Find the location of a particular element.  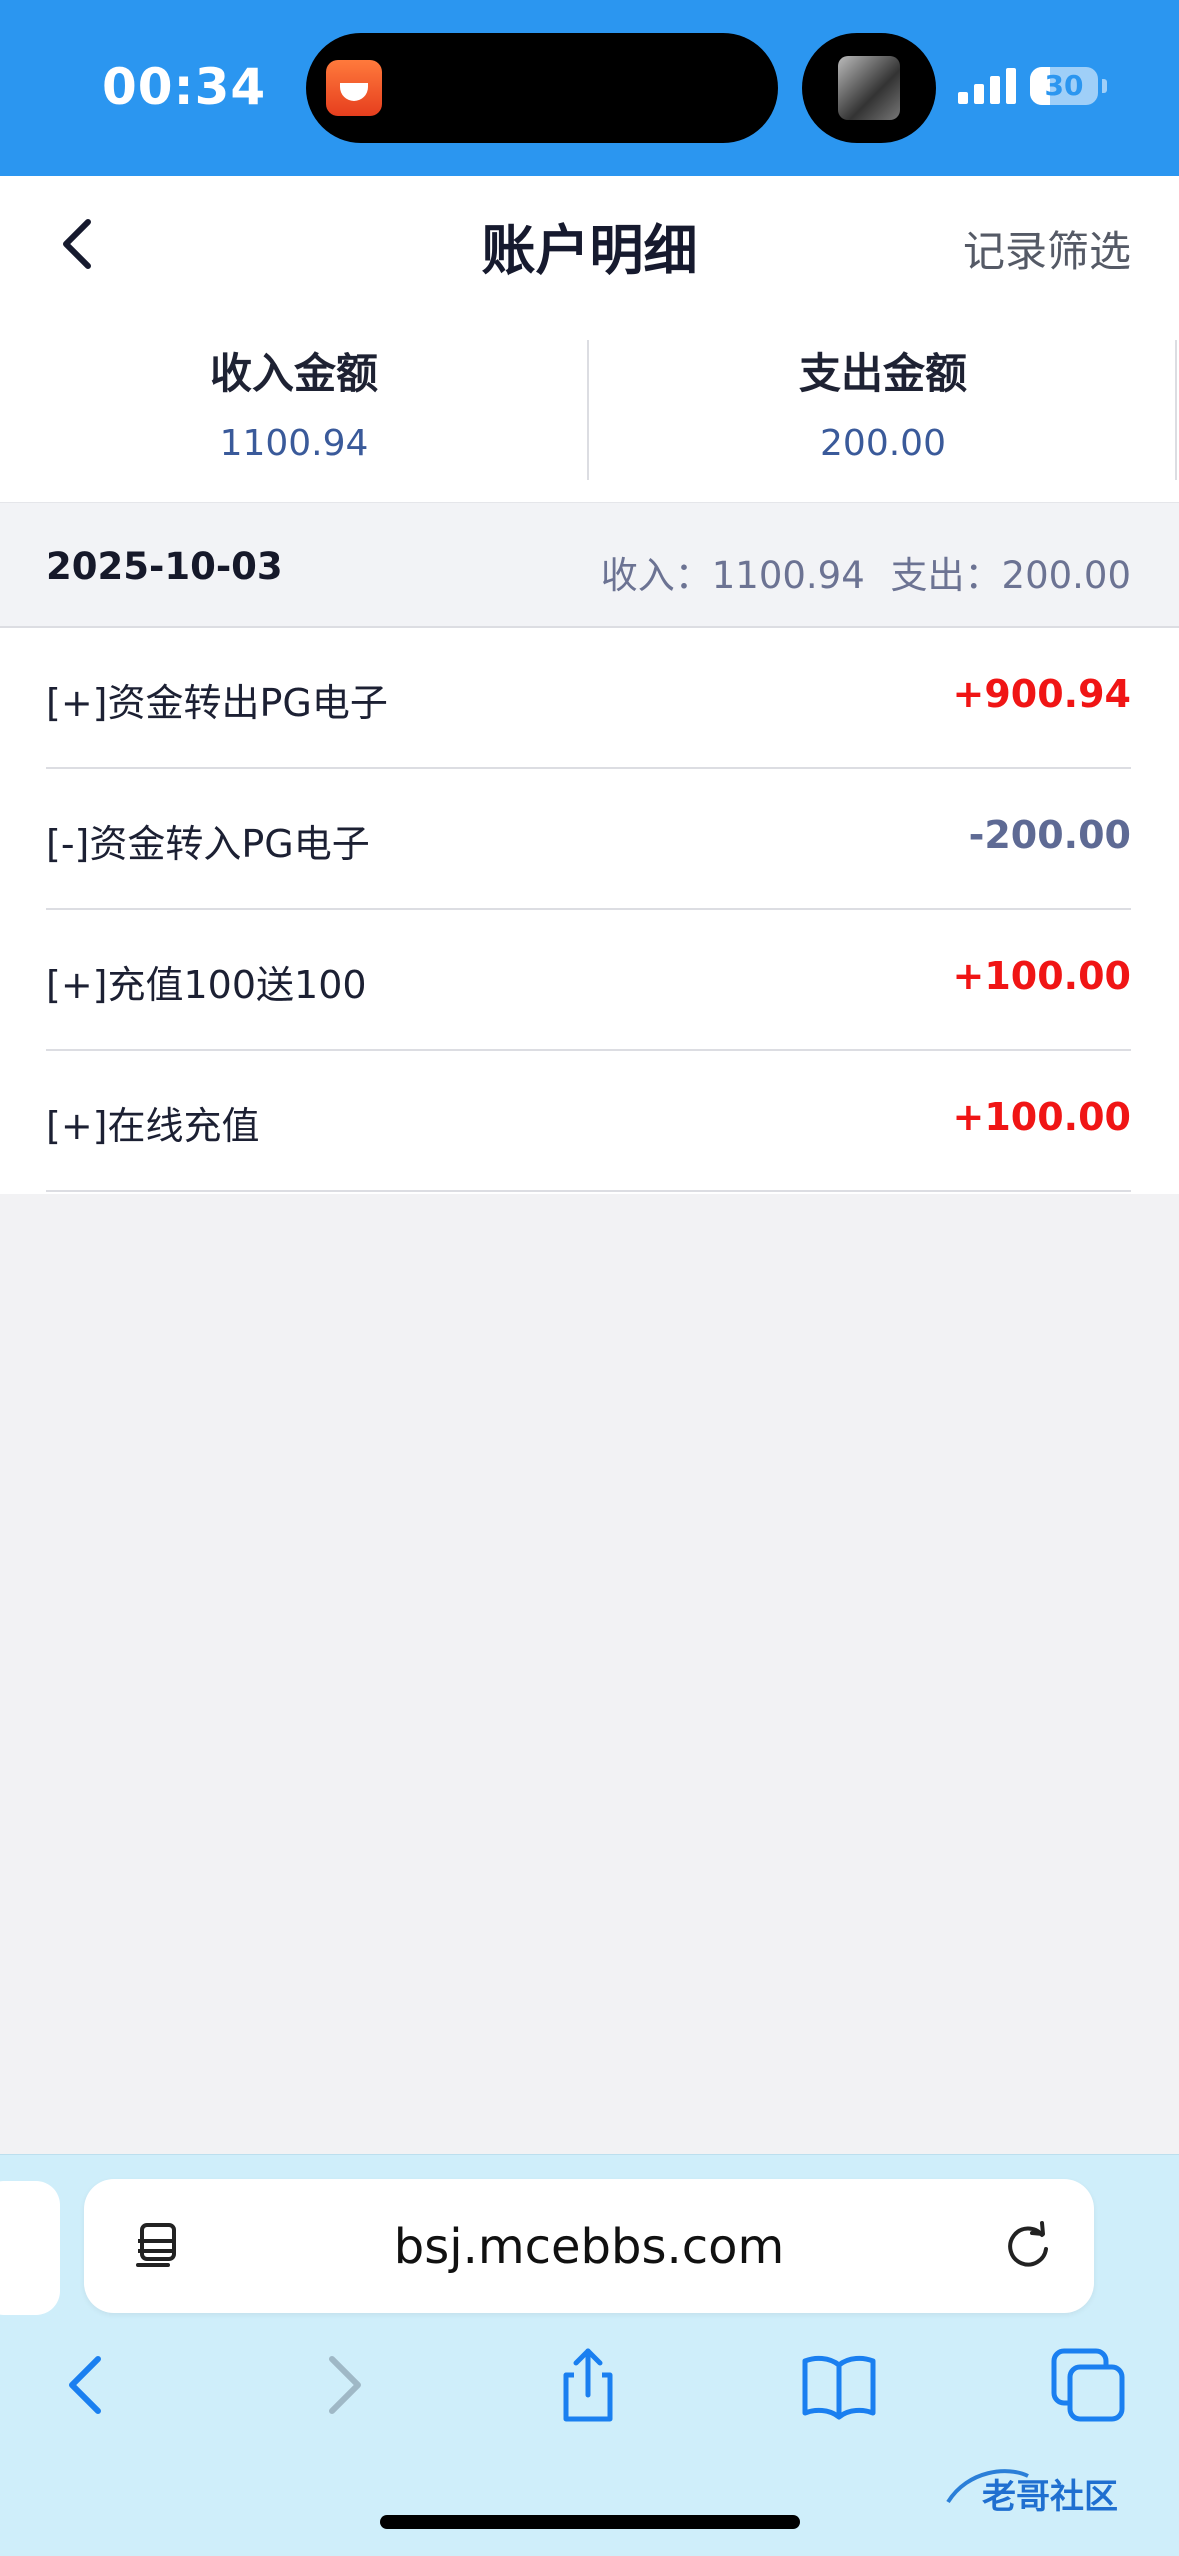

address-bar: bsj.mcebbs.com is located at coordinates (589, 2246).